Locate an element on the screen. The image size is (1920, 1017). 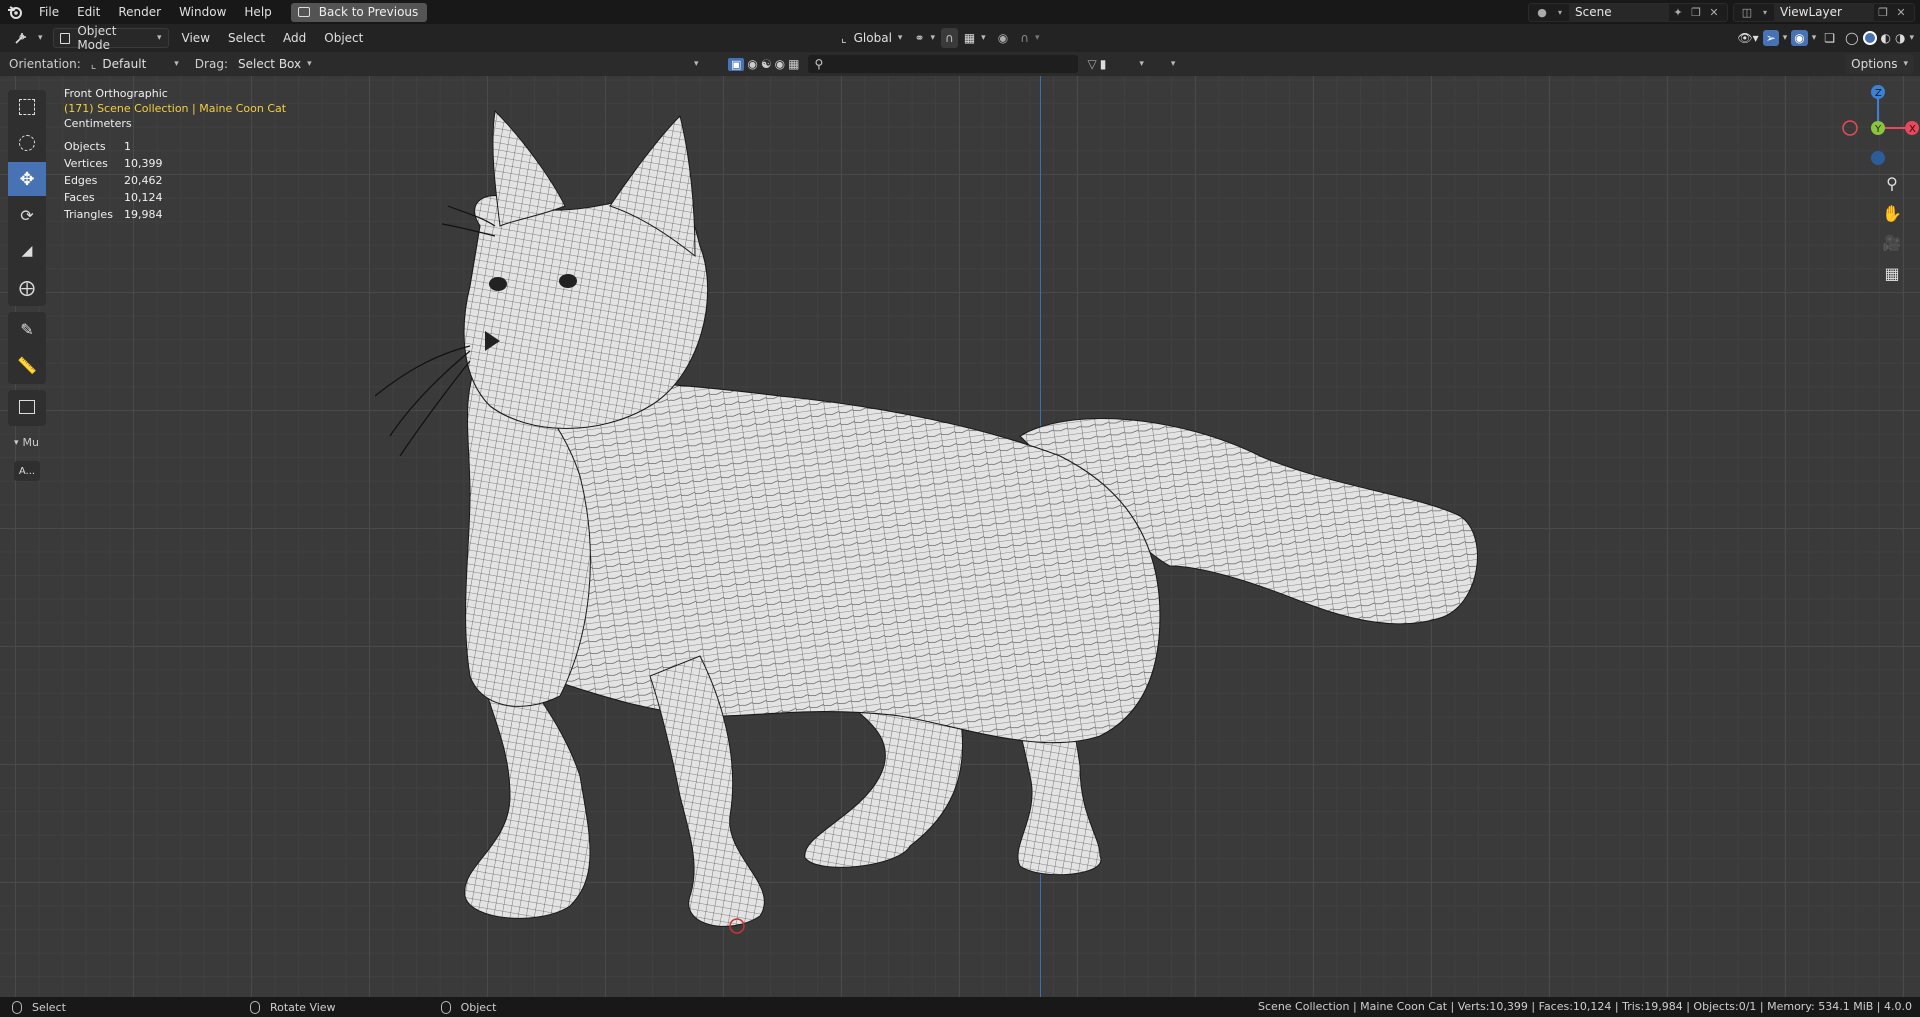
new-view-layer-icon: ❐ is located at coordinates (1883, 12).